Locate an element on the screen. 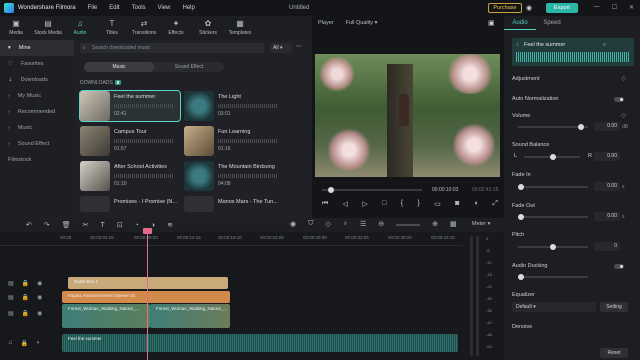 Image resolution: width=640 pixels, height=360 pixels. split-icon: ✂ is located at coordinates (86, 225).